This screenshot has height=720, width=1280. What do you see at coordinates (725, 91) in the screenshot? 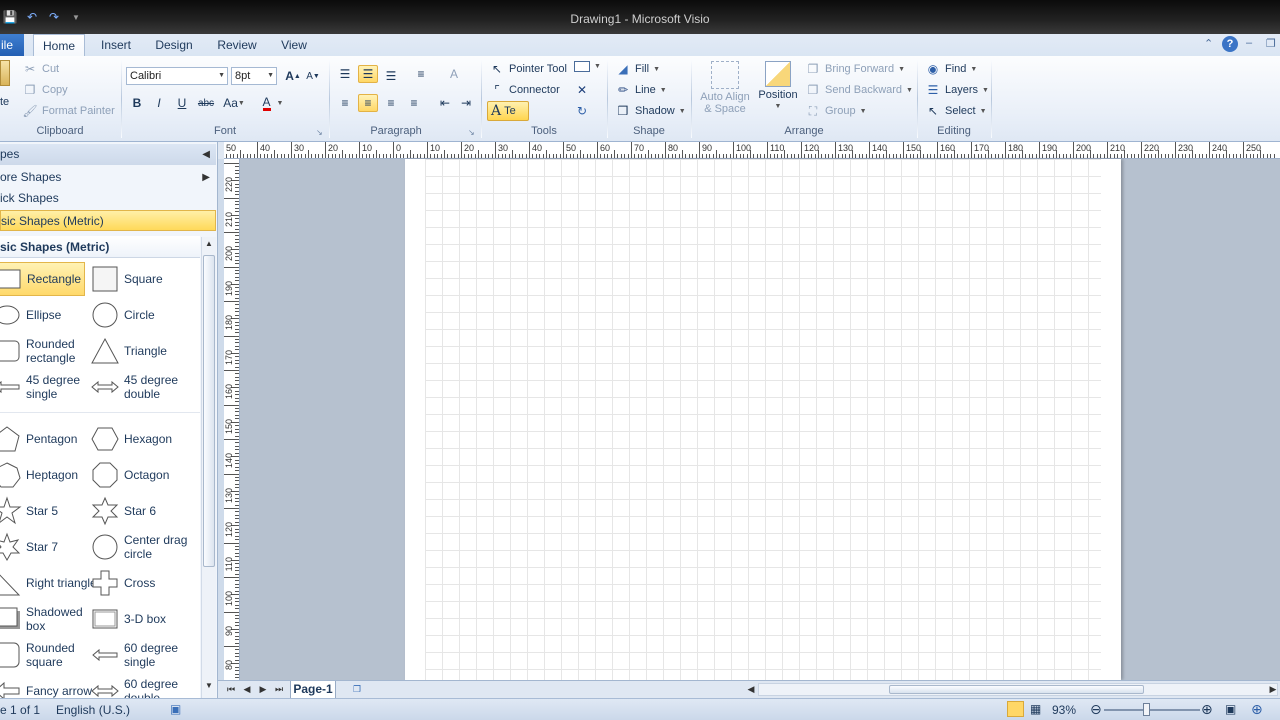
I see `auto-align-space-button: Auto Align & Space` at bounding box center [725, 91].